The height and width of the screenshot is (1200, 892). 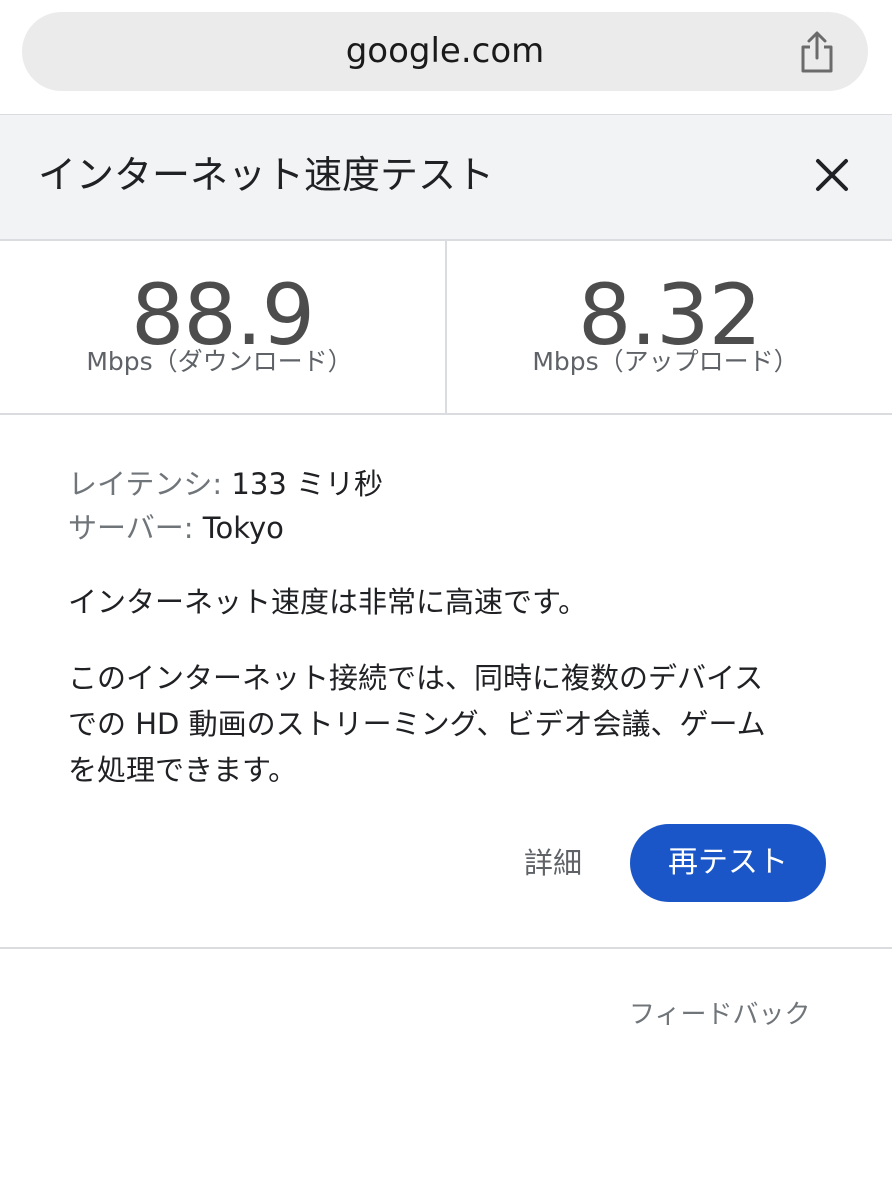 What do you see at coordinates (669, 327) in the screenshot?
I see `upload-metric: 8.32 Mbps（アップロード）` at bounding box center [669, 327].